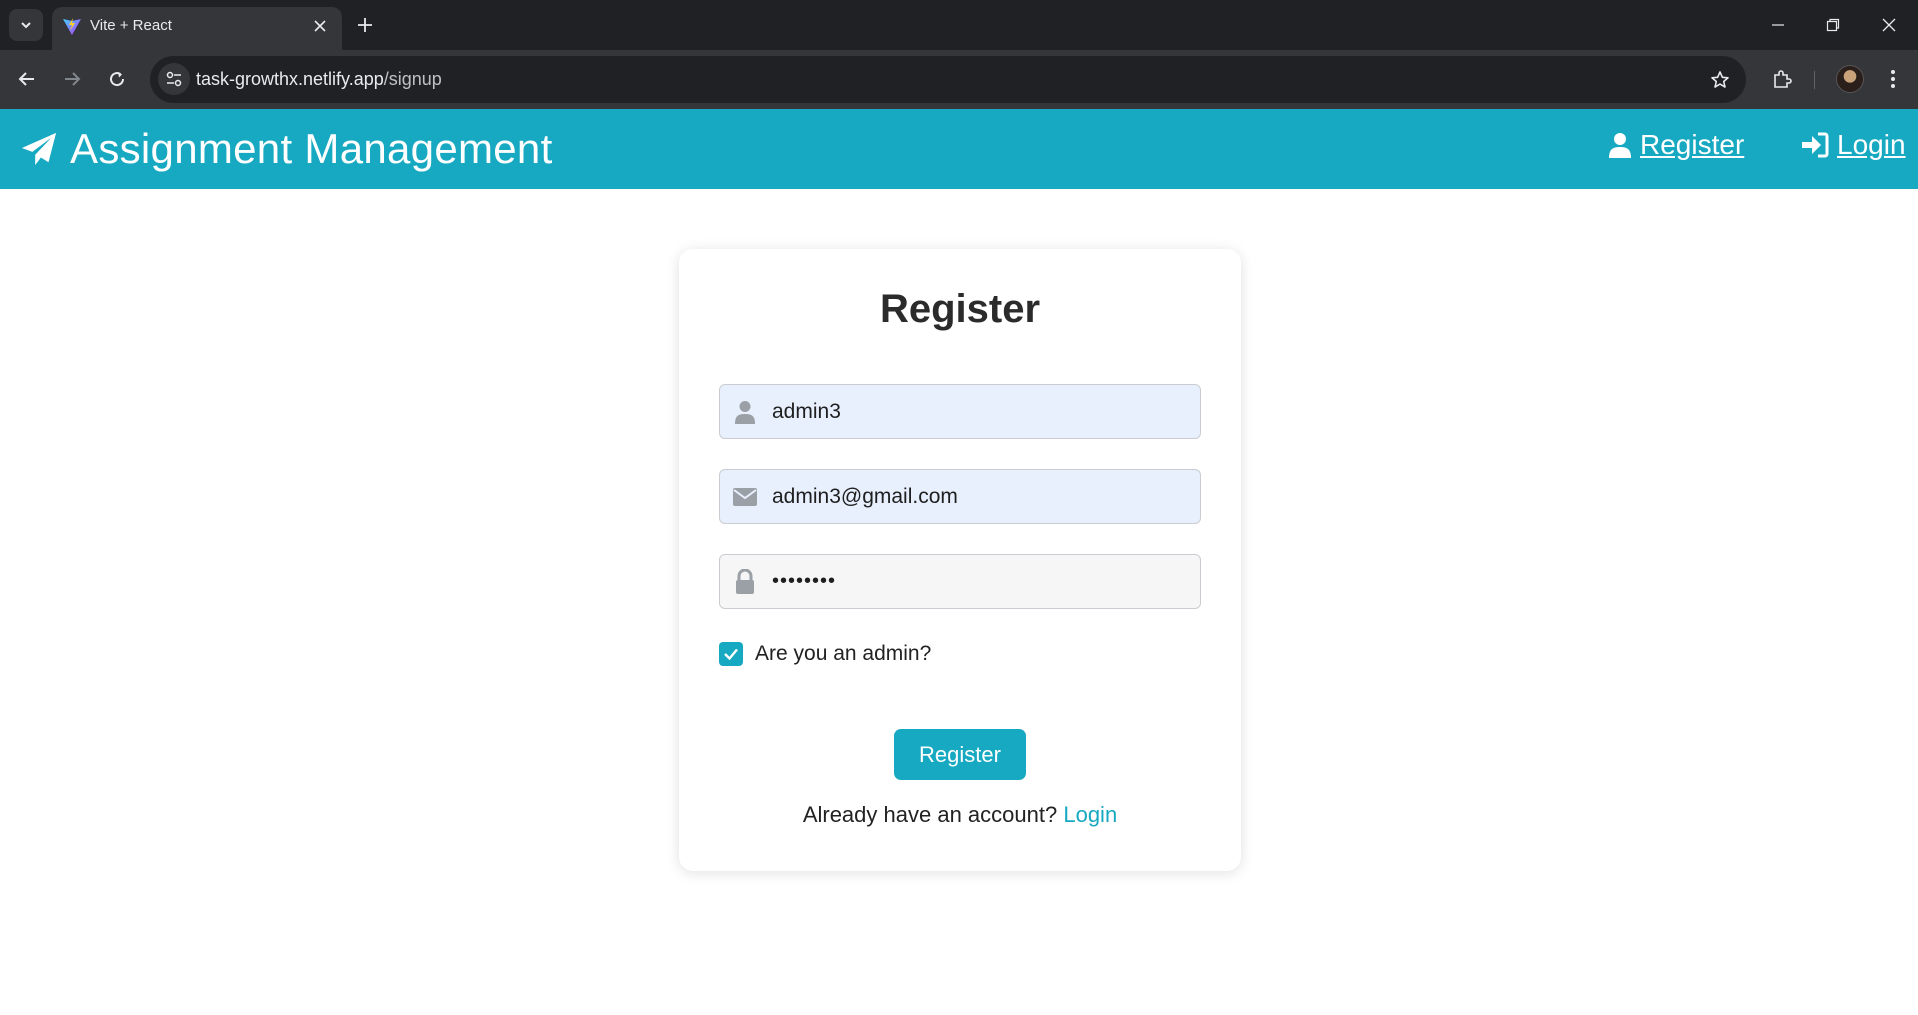 The width and height of the screenshot is (1918, 1015). I want to click on extensions-button, so click(1782, 79).